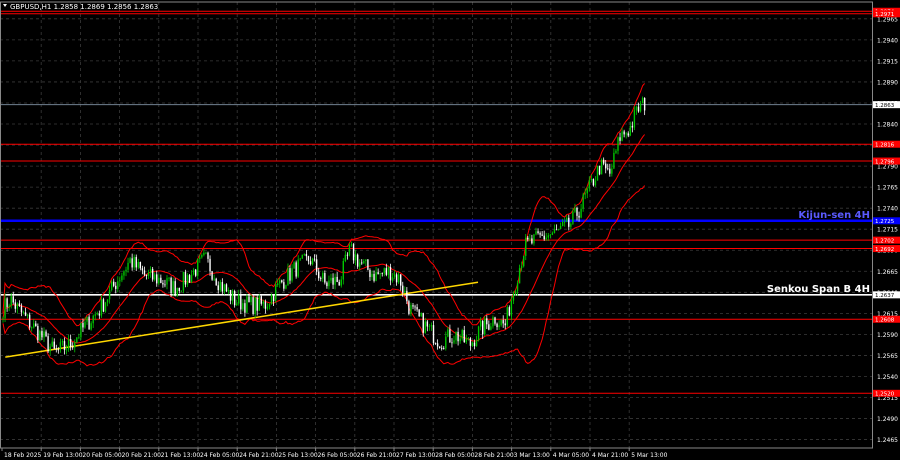 This screenshot has height=460, width=900. Describe the element at coordinates (455, 455) in the screenshot. I see `x-tick-label: 28 Feb 05:00` at that location.